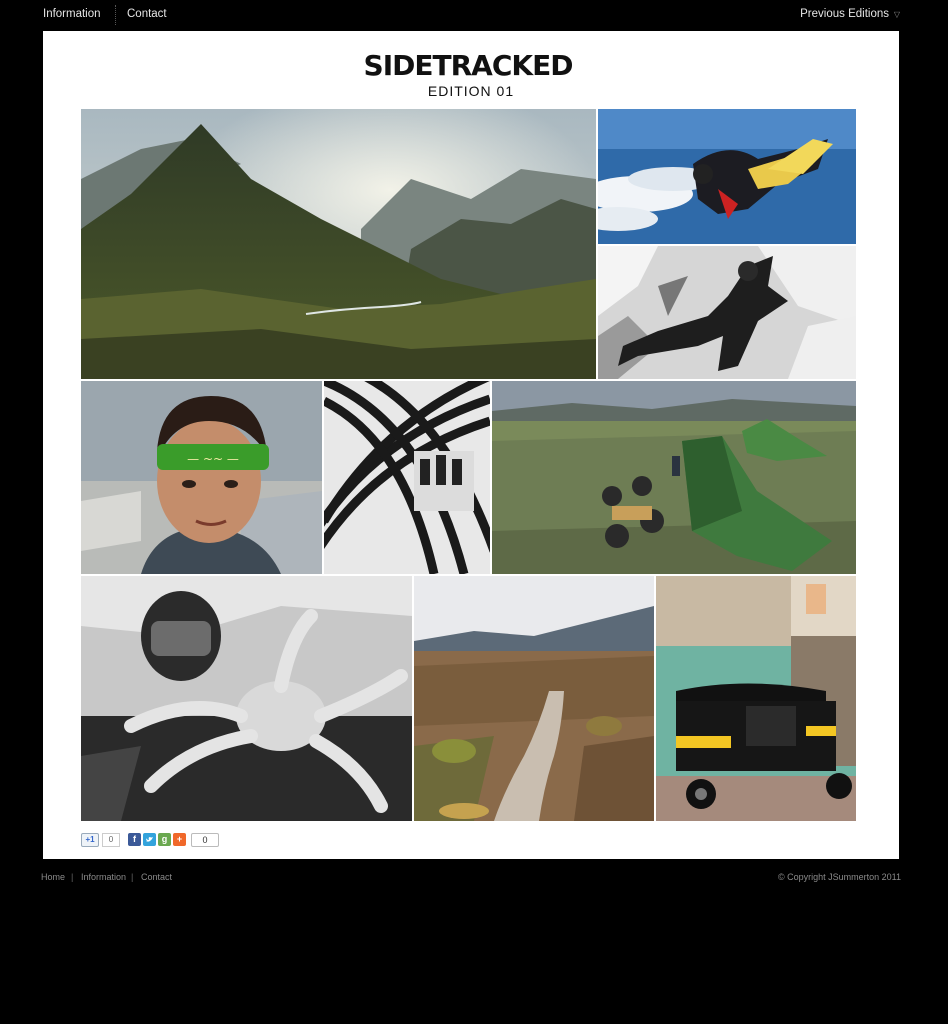  Describe the element at coordinates (149, 839) in the screenshot. I see `twitter-icon` at that location.